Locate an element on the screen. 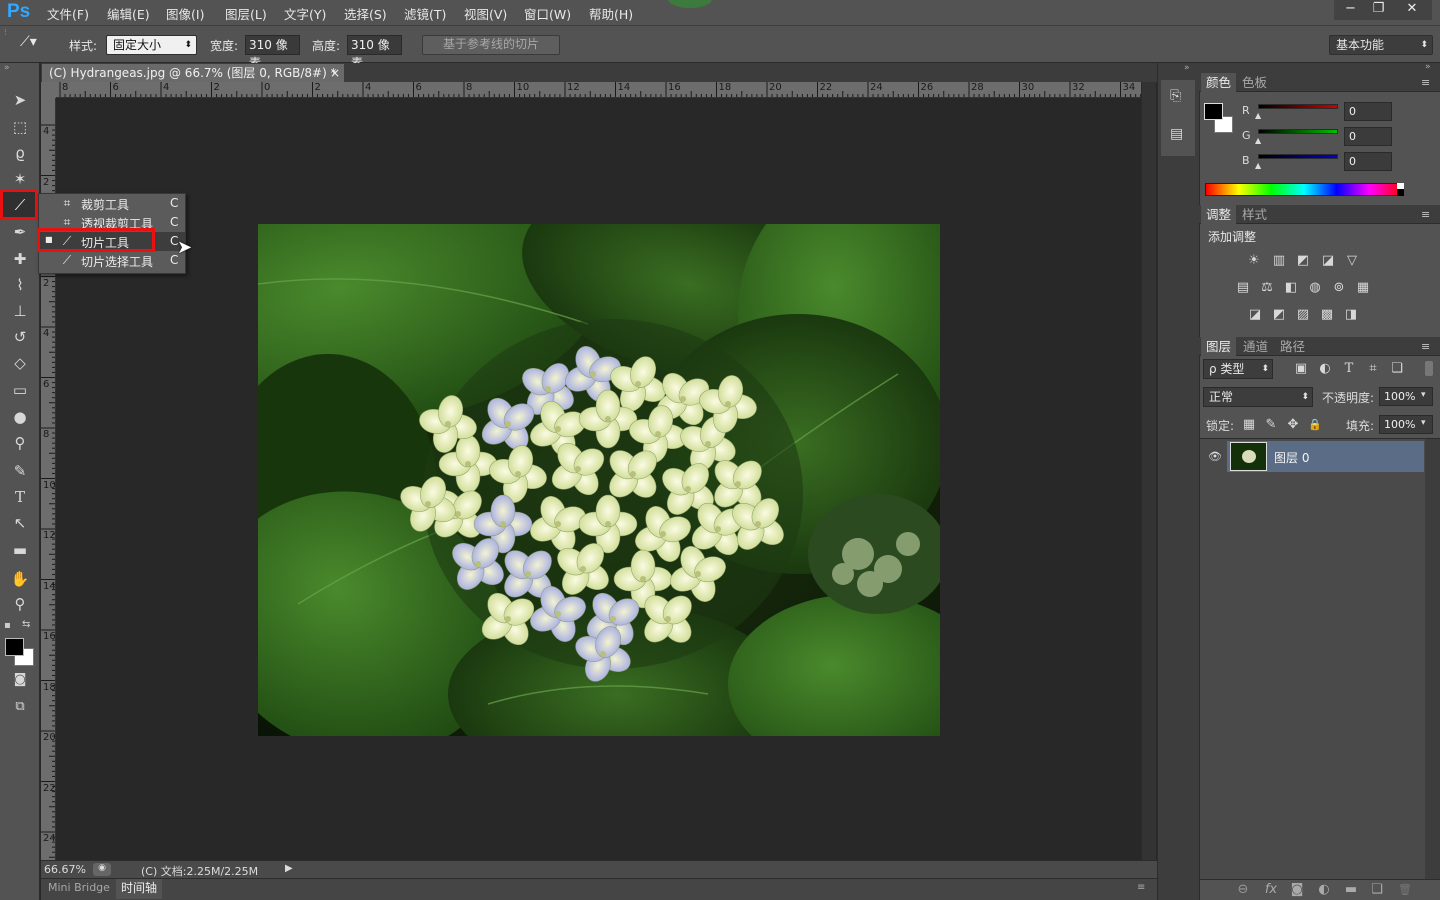 The height and width of the screenshot is (900, 1440). tab-timeline: 时间轴 is located at coordinates (139, 889).